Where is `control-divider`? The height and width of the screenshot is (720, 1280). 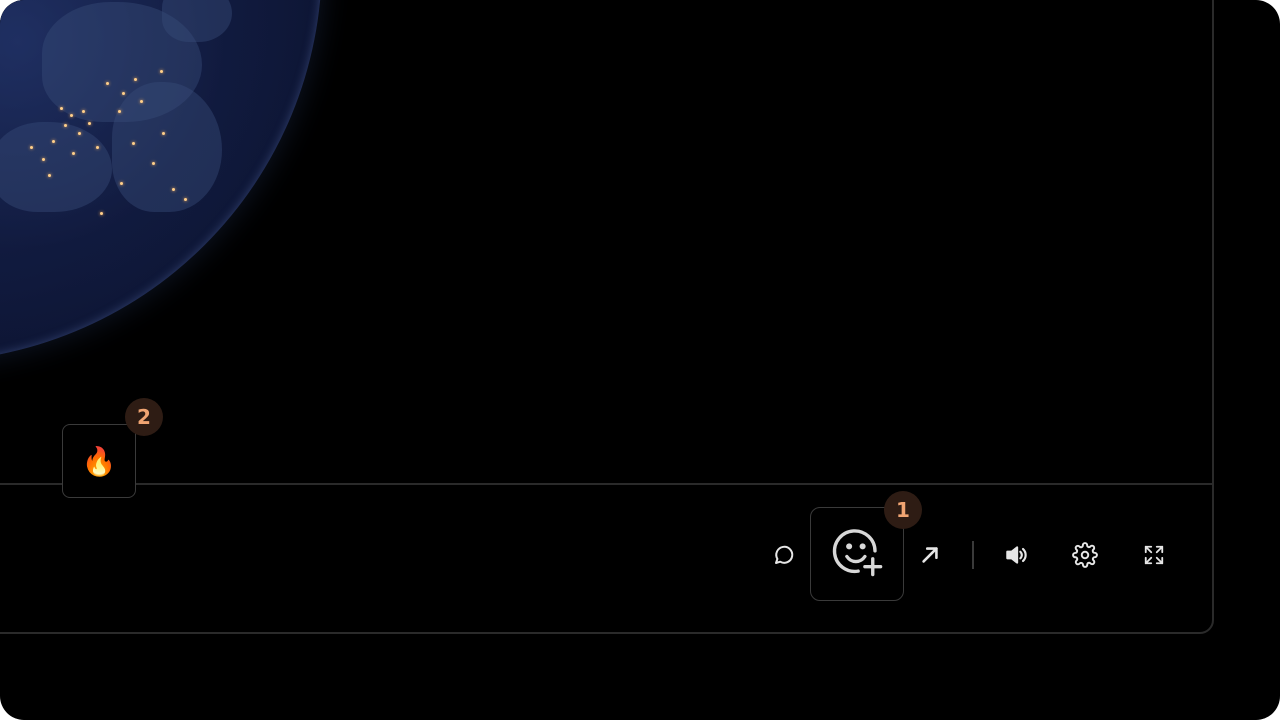 control-divider is located at coordinates (973, 555).